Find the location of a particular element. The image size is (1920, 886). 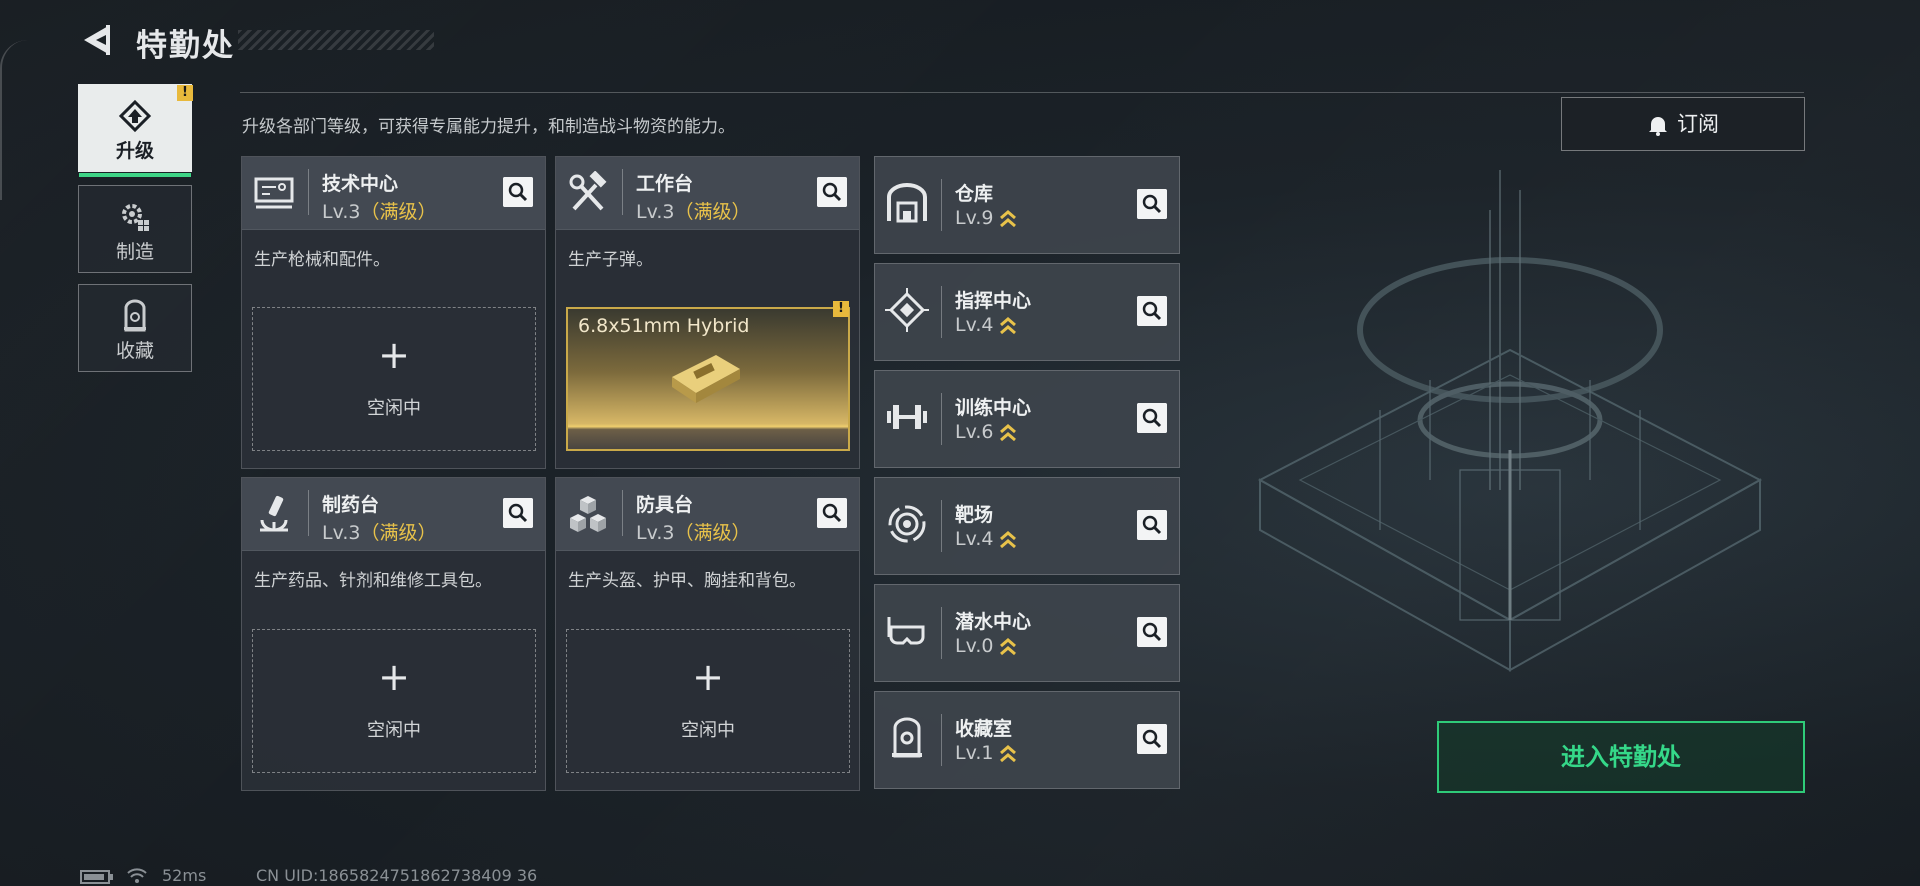

back-arrow-icon is located at coordinates (97, 40).